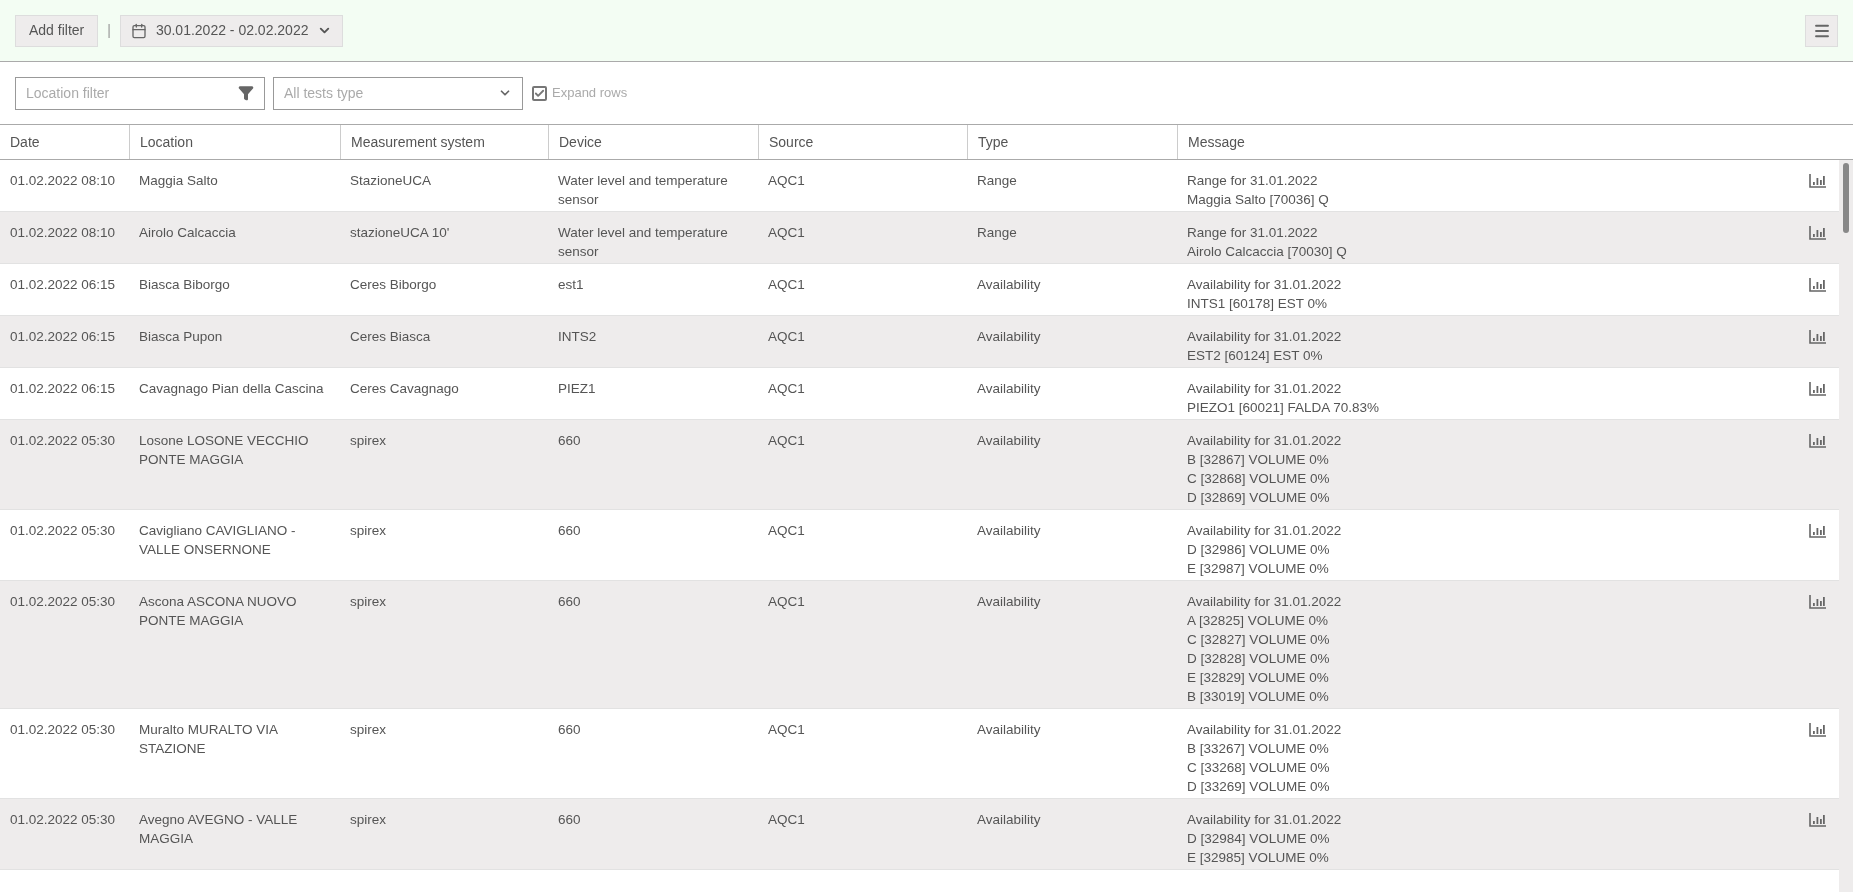  I want to click on message-line: B [33267] VOLUME 0%, so click(1258, 749).